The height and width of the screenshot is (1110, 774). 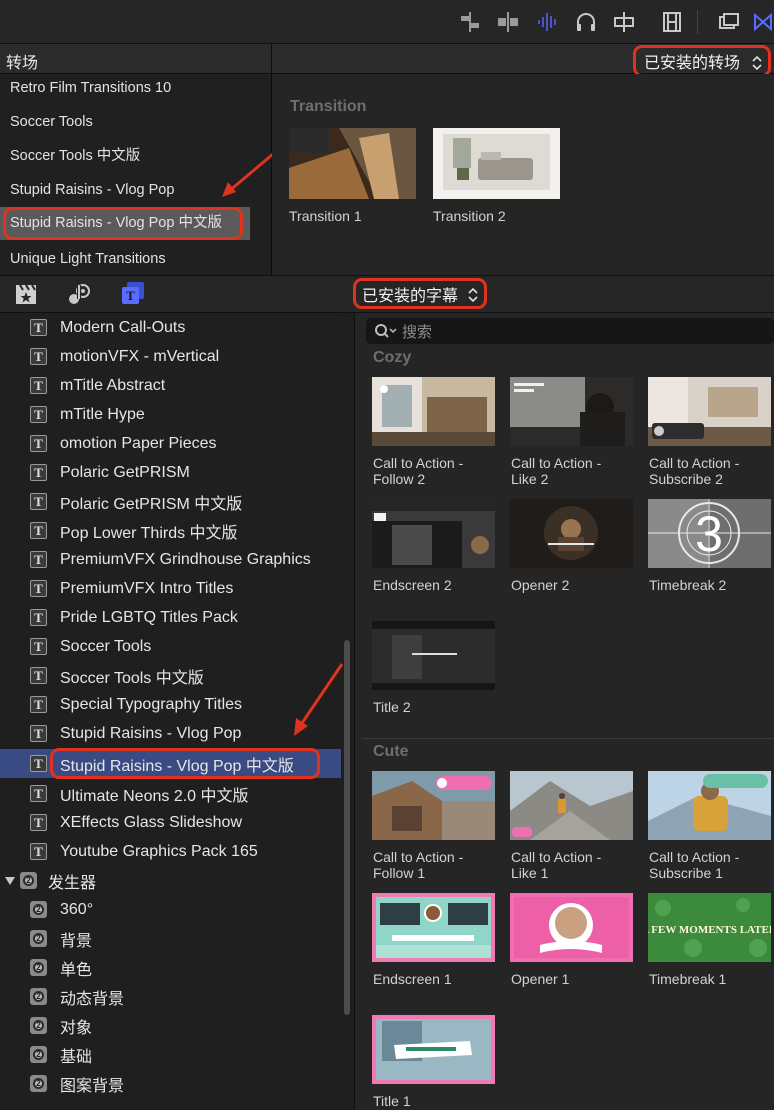 I want to click on clapper-star-icon, so click(x=26, y=296).